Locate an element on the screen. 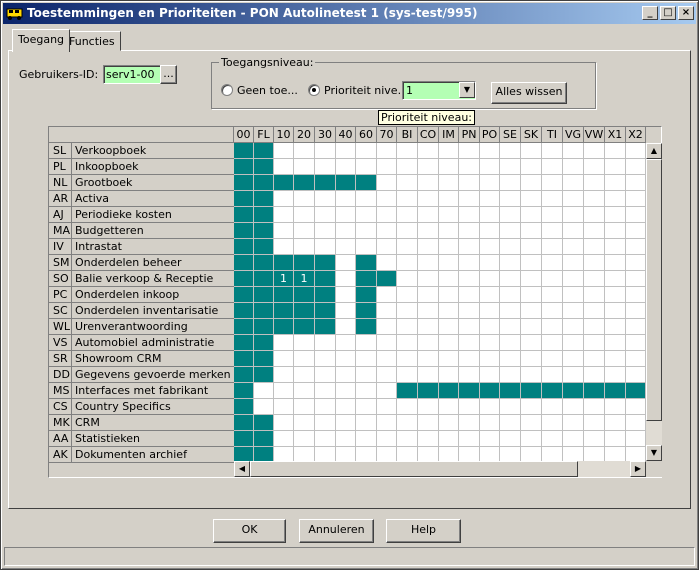 The image size is (699, 570). row-header: SL Verkoopboek is located at coordinates (141, 151).